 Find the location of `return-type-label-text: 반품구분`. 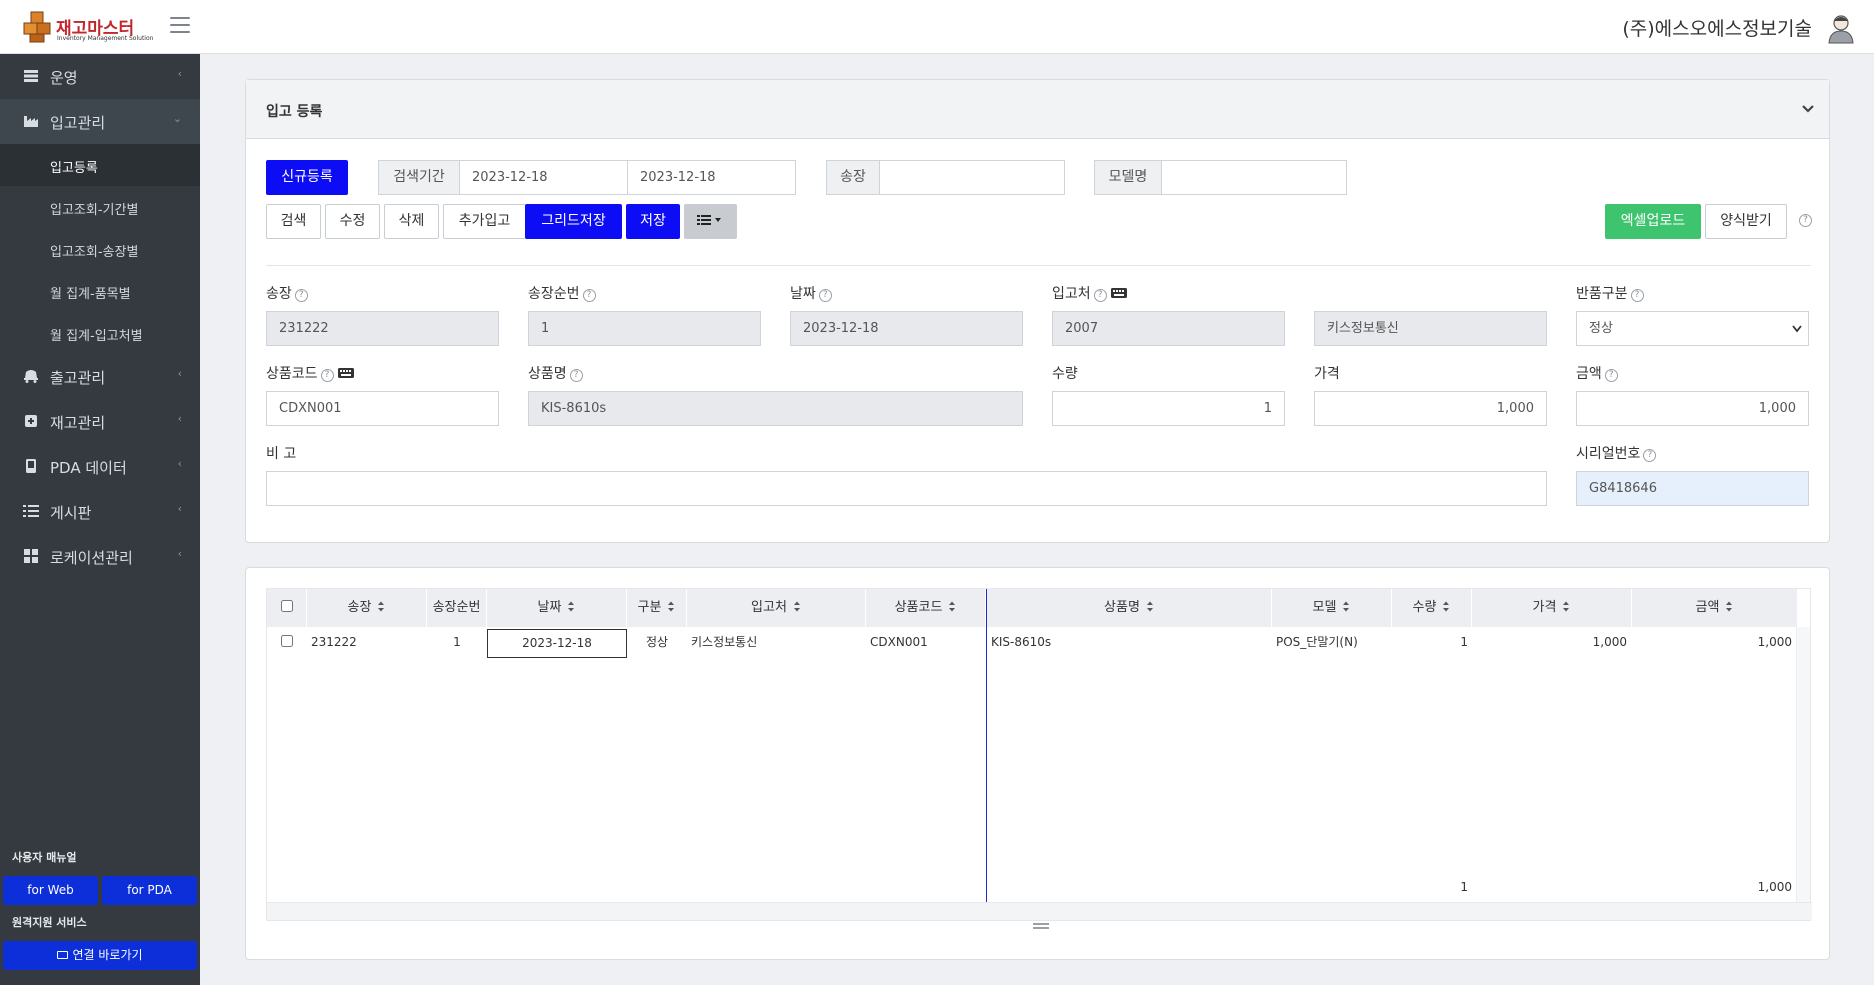

return-type-label-text: 반품구분 is located at coordinates (1602, 294).